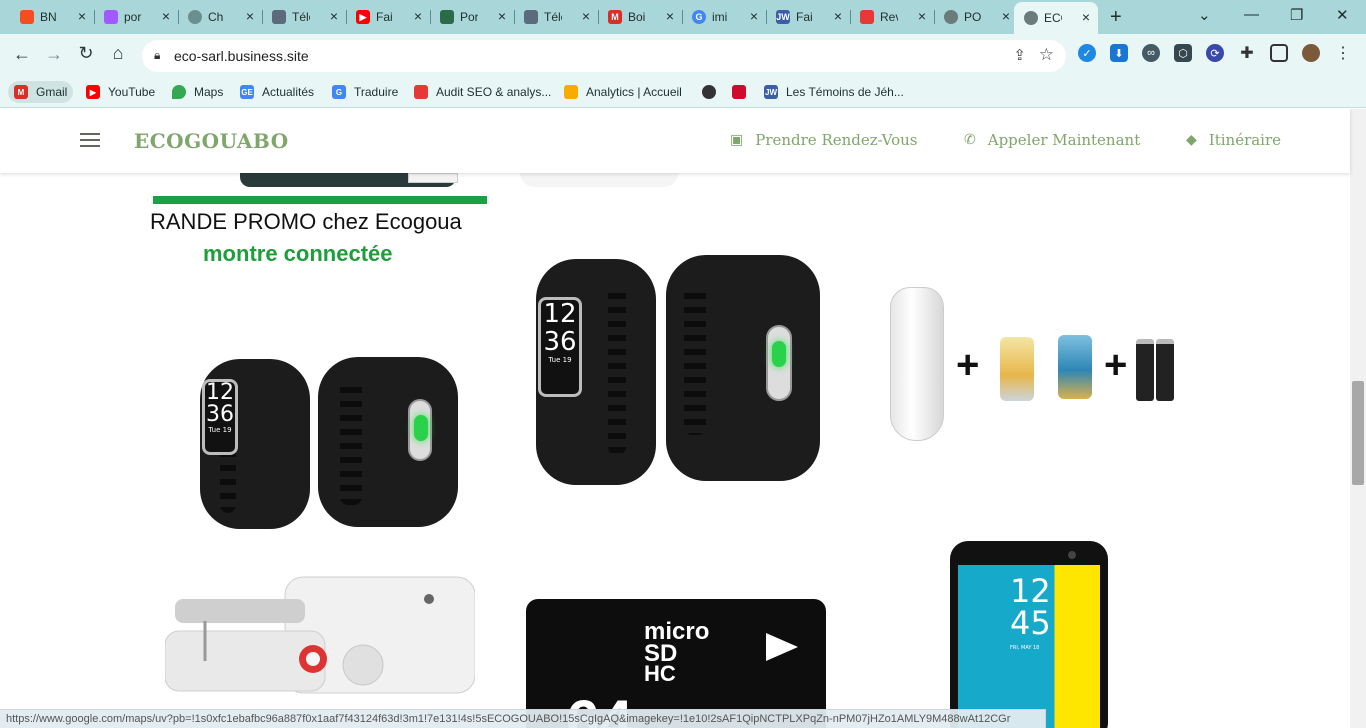 The image size is (1366, 728). Describe the element at coordinates (388, 17) in the screenshot. I see `browser-tab: ▶ Fai ×` at that location.